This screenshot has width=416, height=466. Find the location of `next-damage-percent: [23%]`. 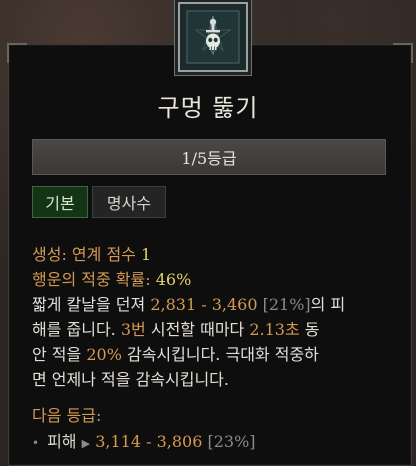

next-damage-percent: [23%] is located at coordinates (231, 441).